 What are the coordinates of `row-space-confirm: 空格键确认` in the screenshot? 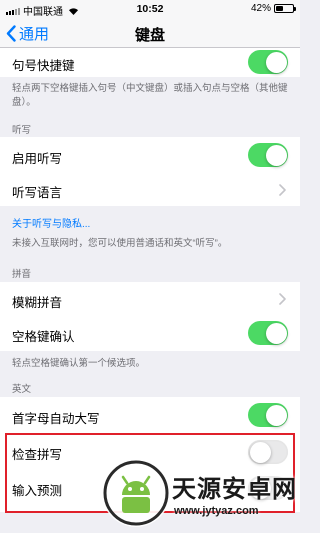 It's located at (150, 333).